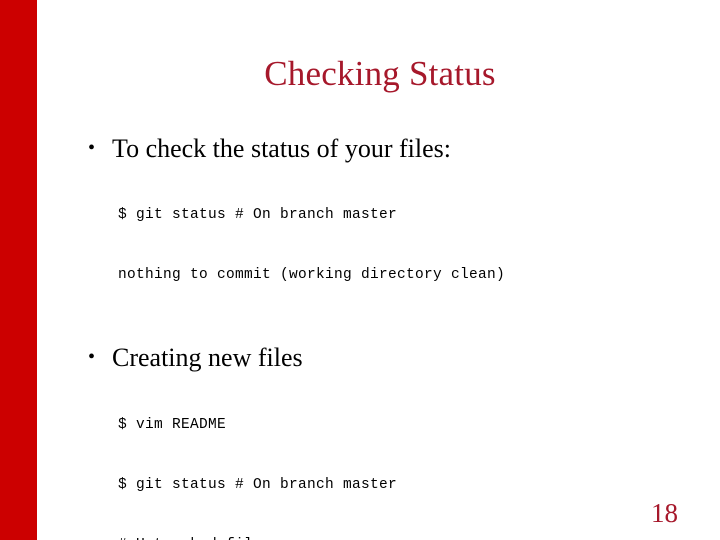  I want to click on bullet-item-label: Creating new files, so click(207, 357).